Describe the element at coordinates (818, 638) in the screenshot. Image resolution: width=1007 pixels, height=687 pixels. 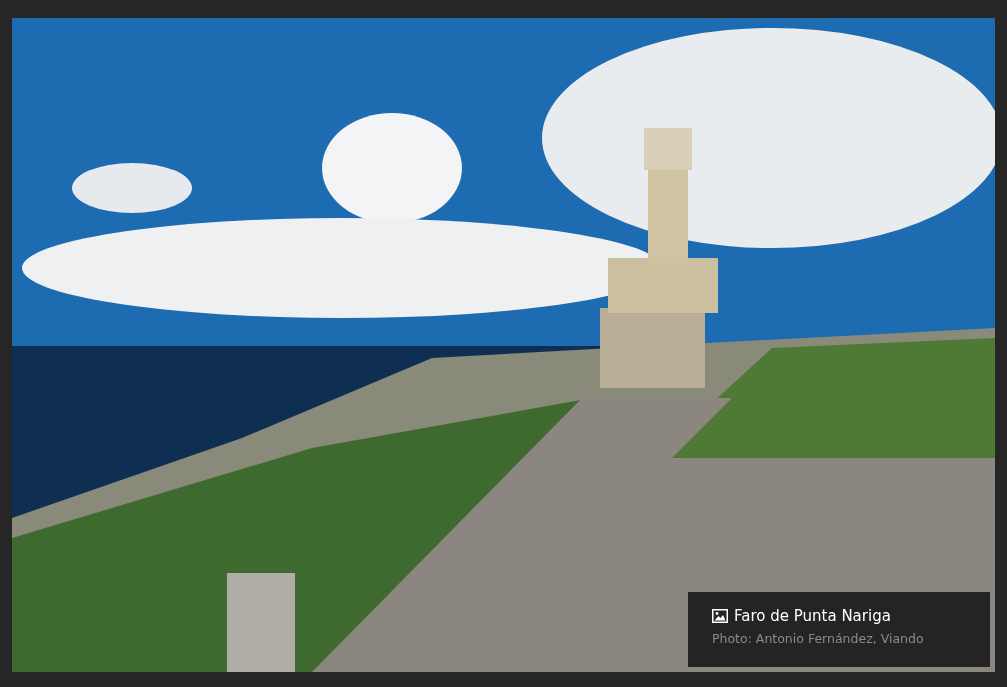
I see `photo-credit: Photo: Antonio Fernández, Viando` at that location.